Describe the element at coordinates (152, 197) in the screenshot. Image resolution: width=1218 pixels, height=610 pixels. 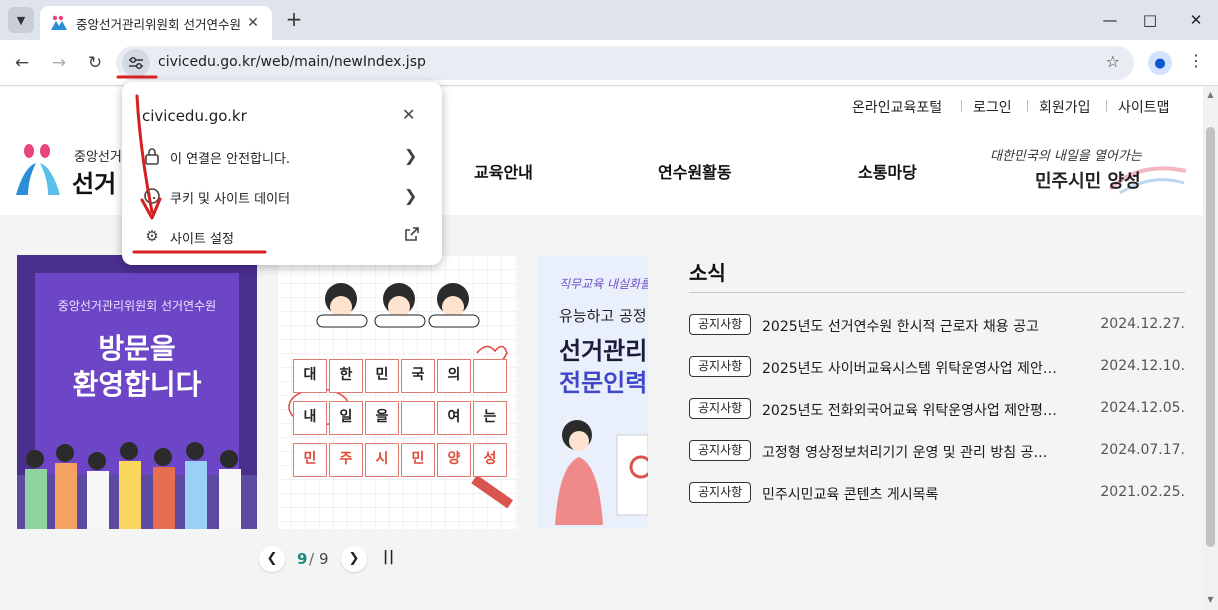
I see `cookie-icon` at that location.